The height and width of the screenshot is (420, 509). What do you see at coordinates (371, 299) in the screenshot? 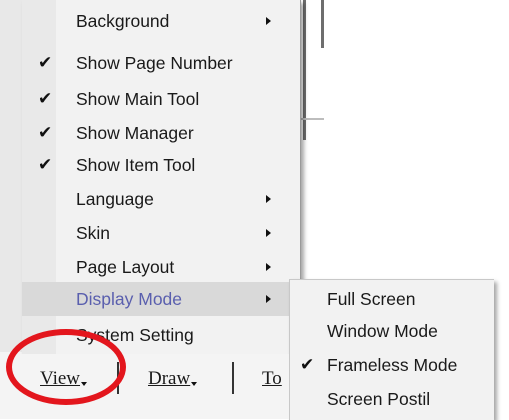
I see `submenu-item-label: Full Screen` at bounding box center [371, 299].